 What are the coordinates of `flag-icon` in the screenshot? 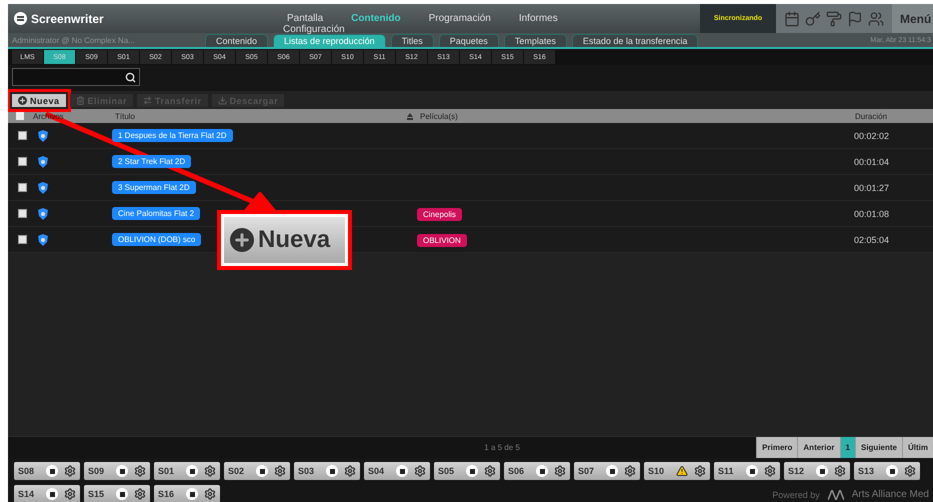 It's located at (855, 18).